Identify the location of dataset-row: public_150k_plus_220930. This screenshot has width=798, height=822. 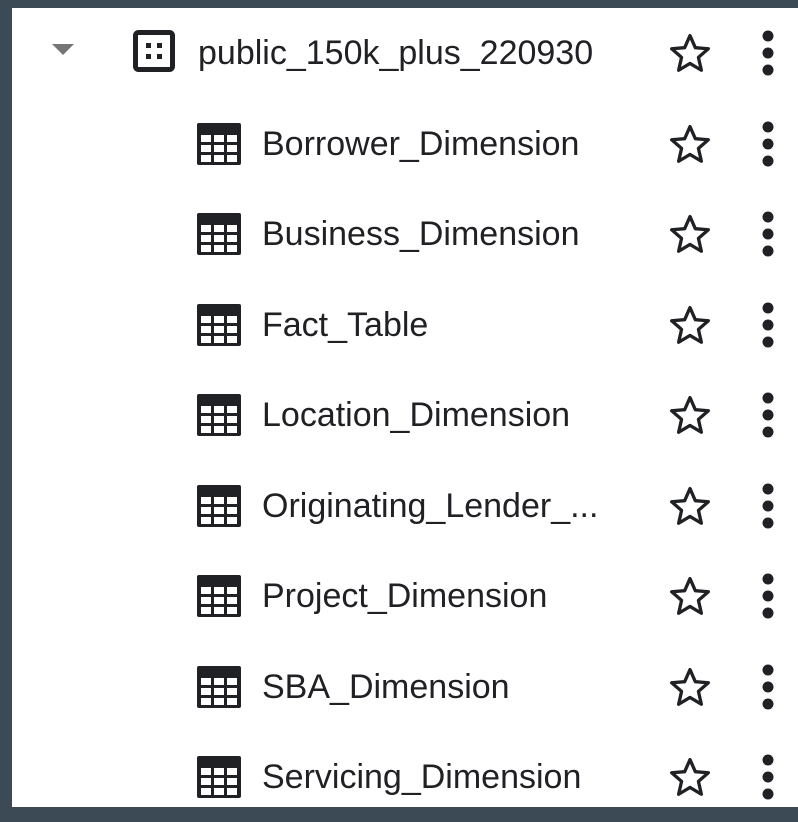
(405, 53).